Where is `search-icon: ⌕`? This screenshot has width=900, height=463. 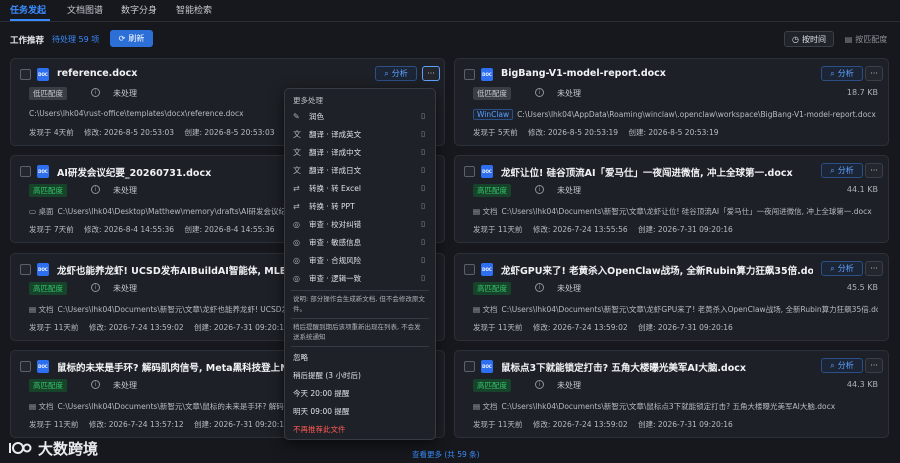 search-icon: ⌕ is located at coordinates (832, 268).